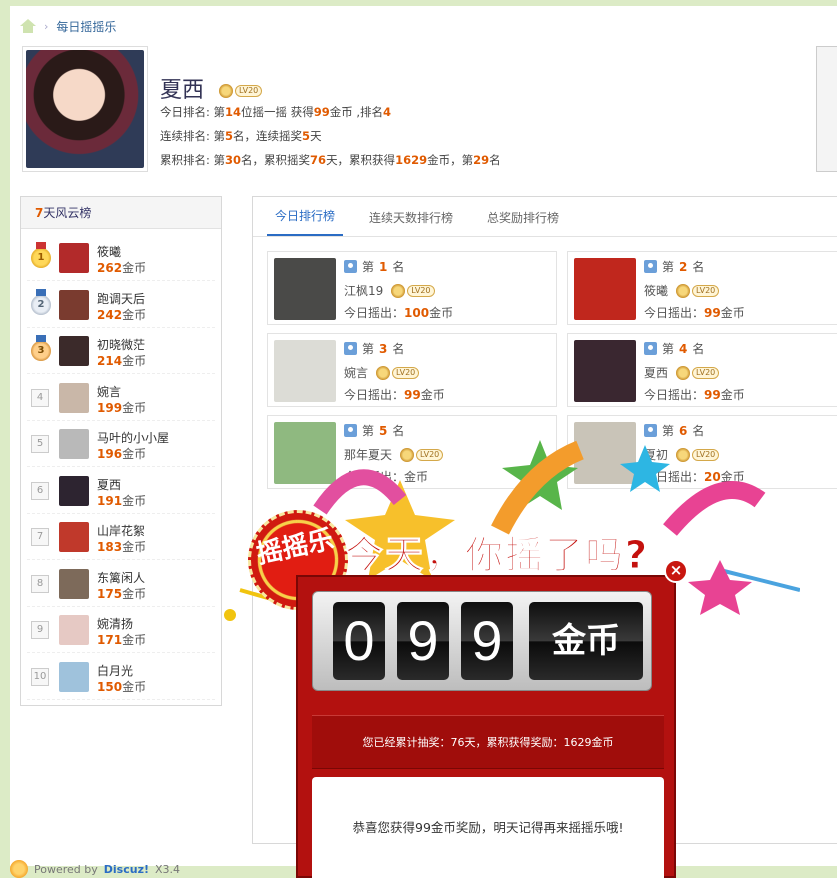 The height and width of the screenshot is (878, 837). I want to click on rank-position: 第4名, so click(674, 348).